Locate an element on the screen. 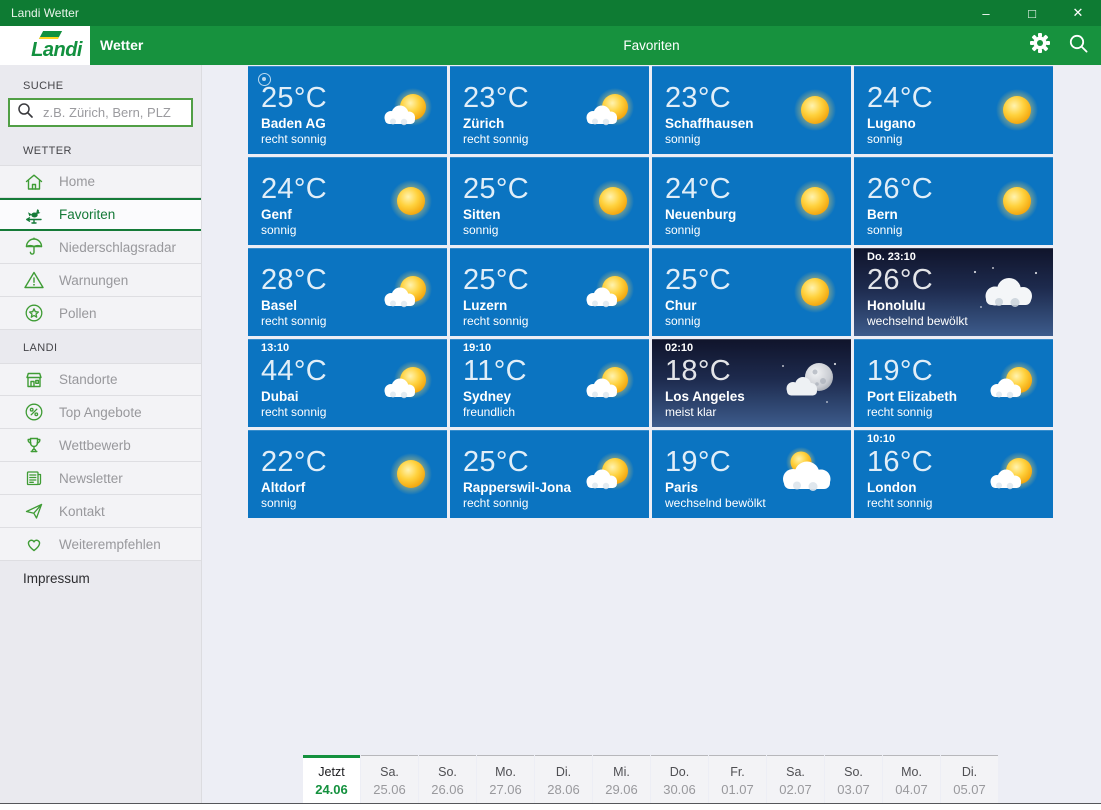 Image resolution: width=1101 pixels, height=810 pixels. tile-city: Zürich is located at coordinates (484, 123).